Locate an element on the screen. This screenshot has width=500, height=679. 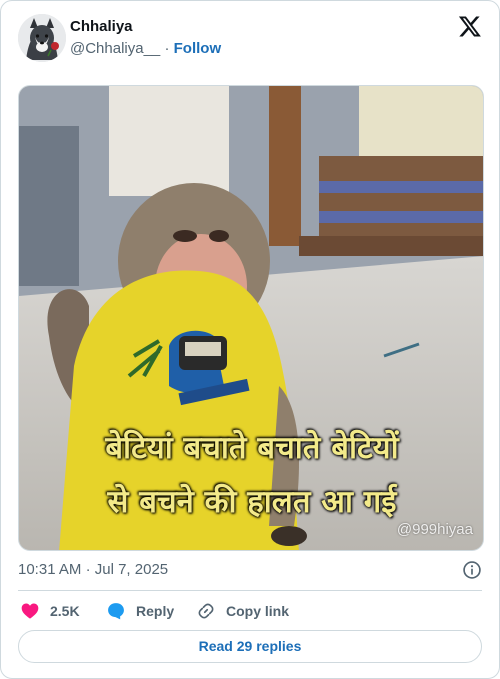
tweet-timestamp: 10:31 AM · Jul 7, 2025 is located at coordinates (93, 569).